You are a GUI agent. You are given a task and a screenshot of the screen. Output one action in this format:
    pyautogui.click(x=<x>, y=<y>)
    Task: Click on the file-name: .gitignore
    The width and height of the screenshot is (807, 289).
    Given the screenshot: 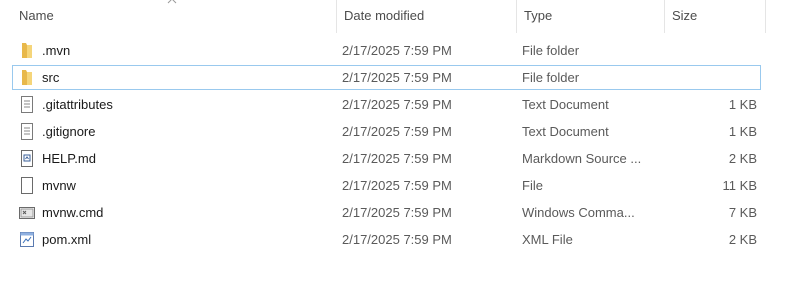 What is the action you would take?
    pyautogui.click(x=69, y=131)
    